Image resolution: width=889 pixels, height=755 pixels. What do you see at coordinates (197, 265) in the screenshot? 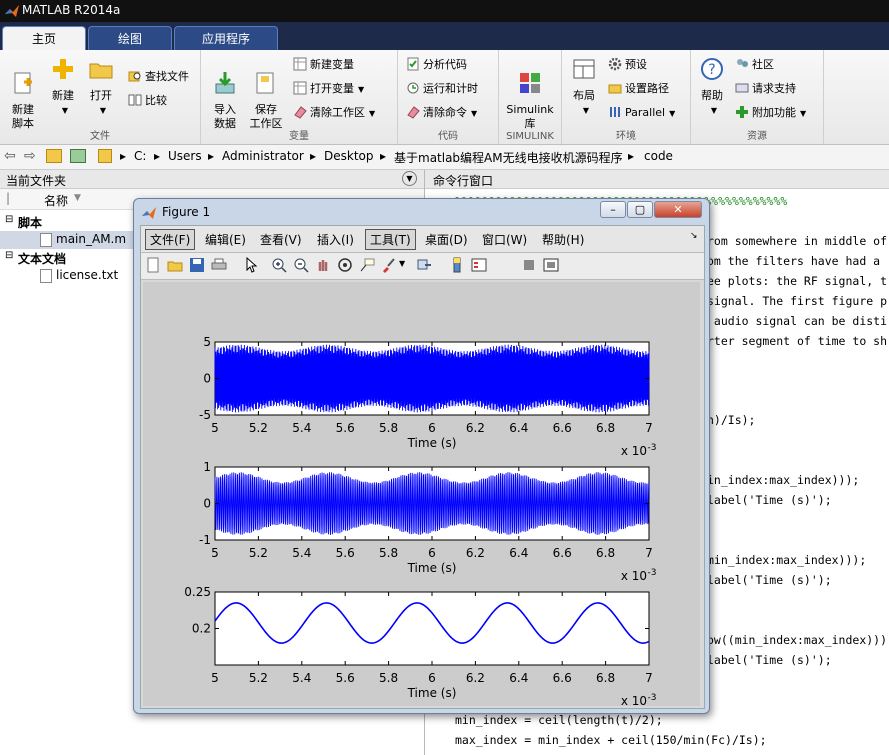
I see `save-icon` at bounding box center [197, 265].